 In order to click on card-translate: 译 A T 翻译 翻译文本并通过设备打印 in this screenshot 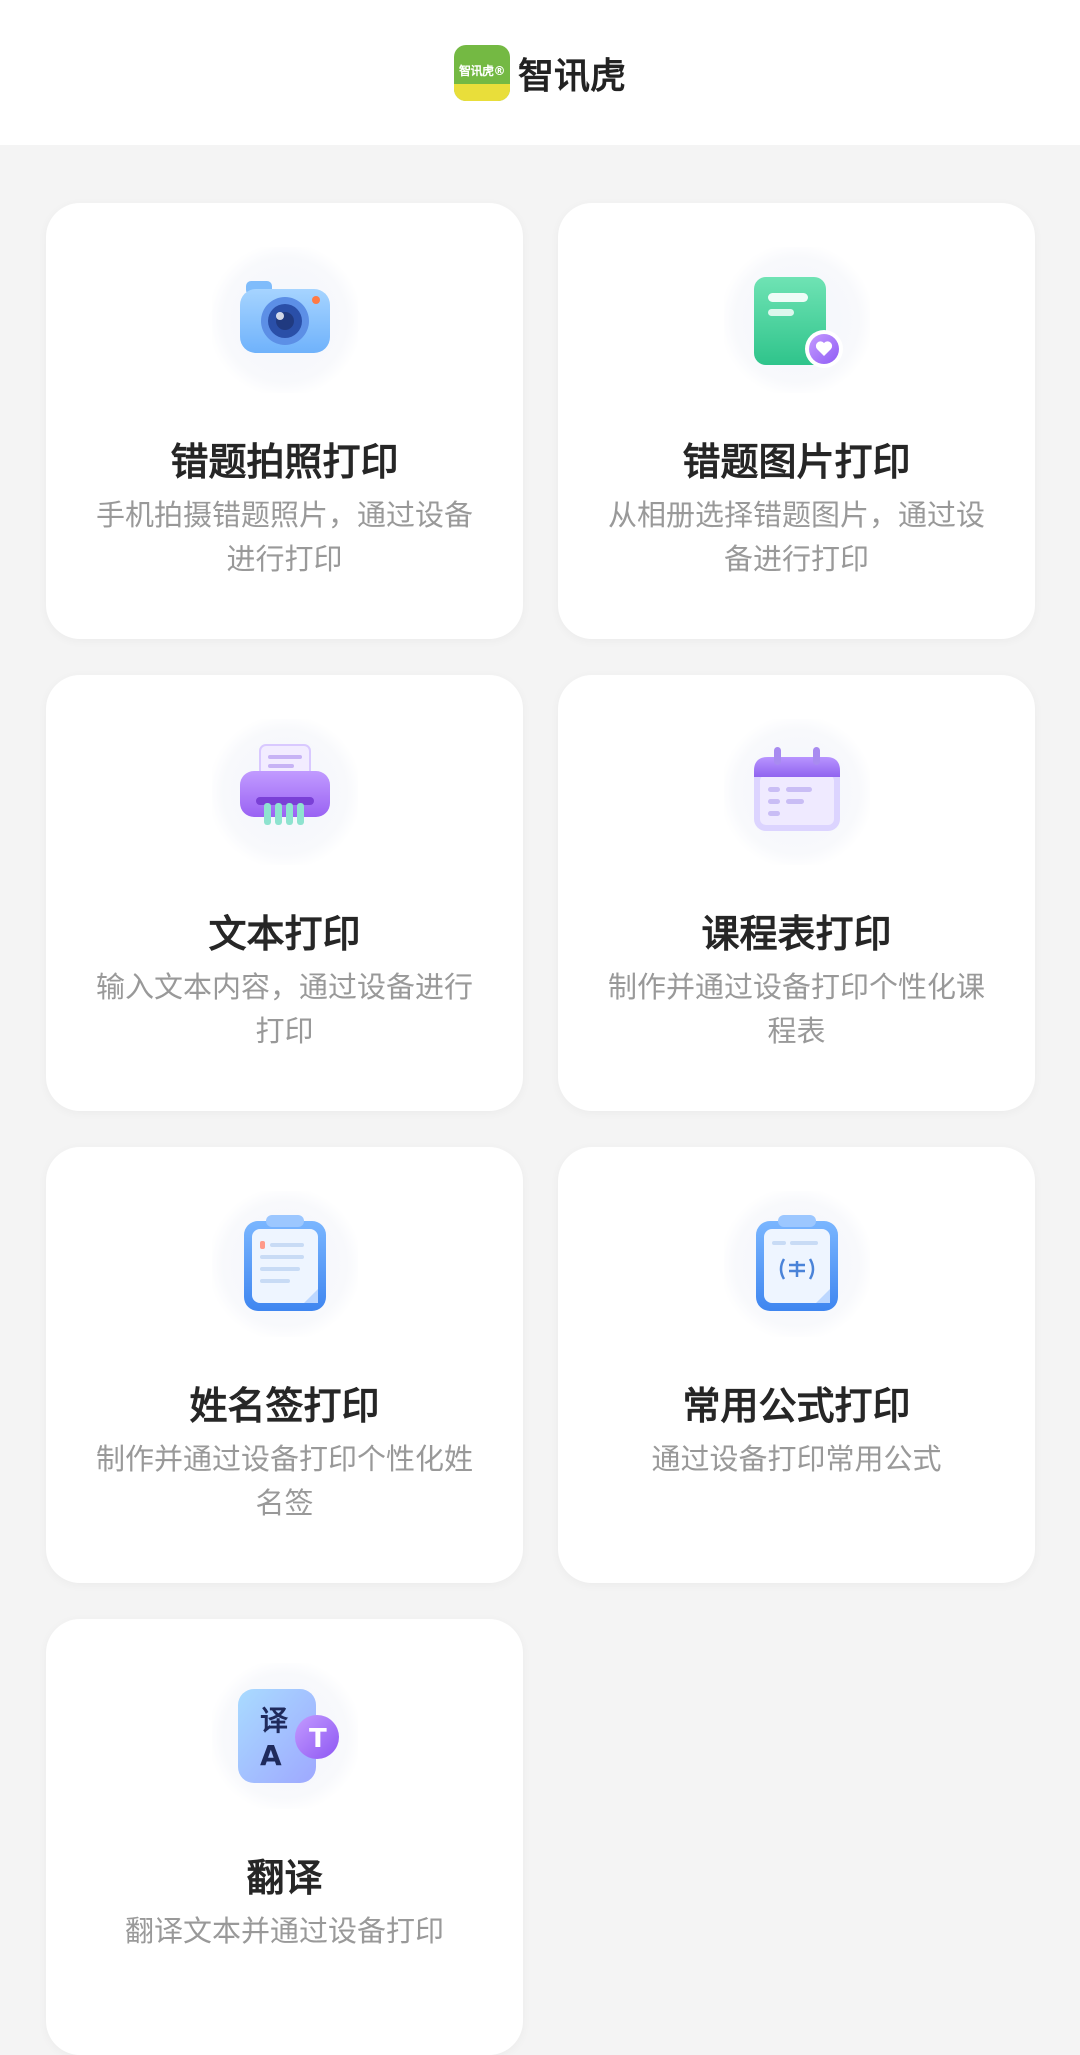, I will do `click(284, 1837)`.